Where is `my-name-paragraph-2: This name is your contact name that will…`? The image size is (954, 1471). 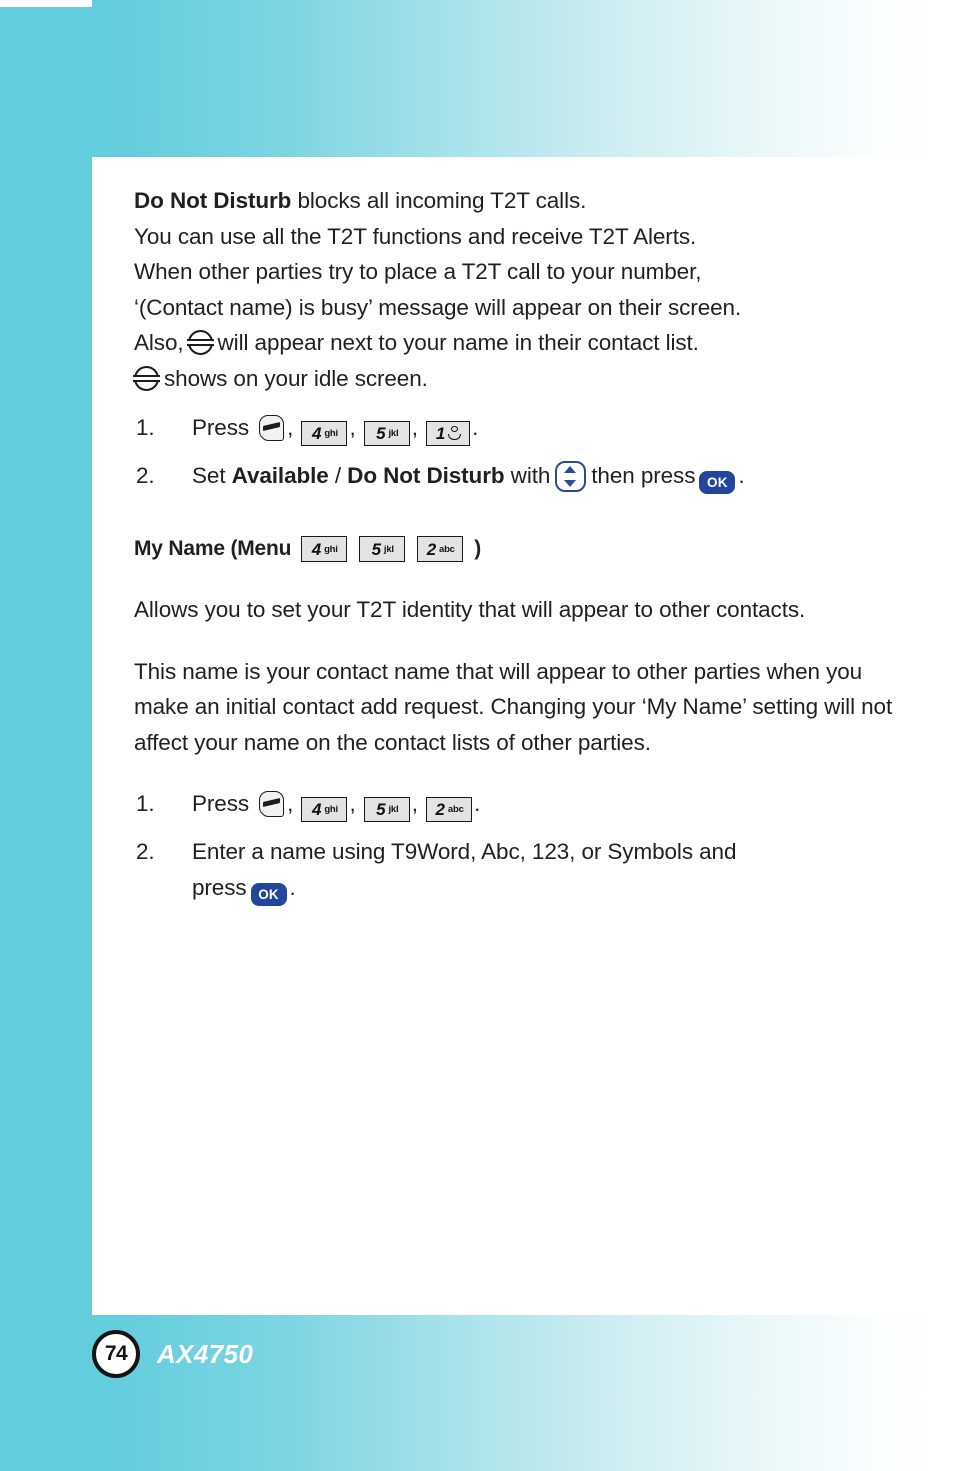
my-name-paragraph-2: This name is your contact name that will… is located at coordinates (513, 706).